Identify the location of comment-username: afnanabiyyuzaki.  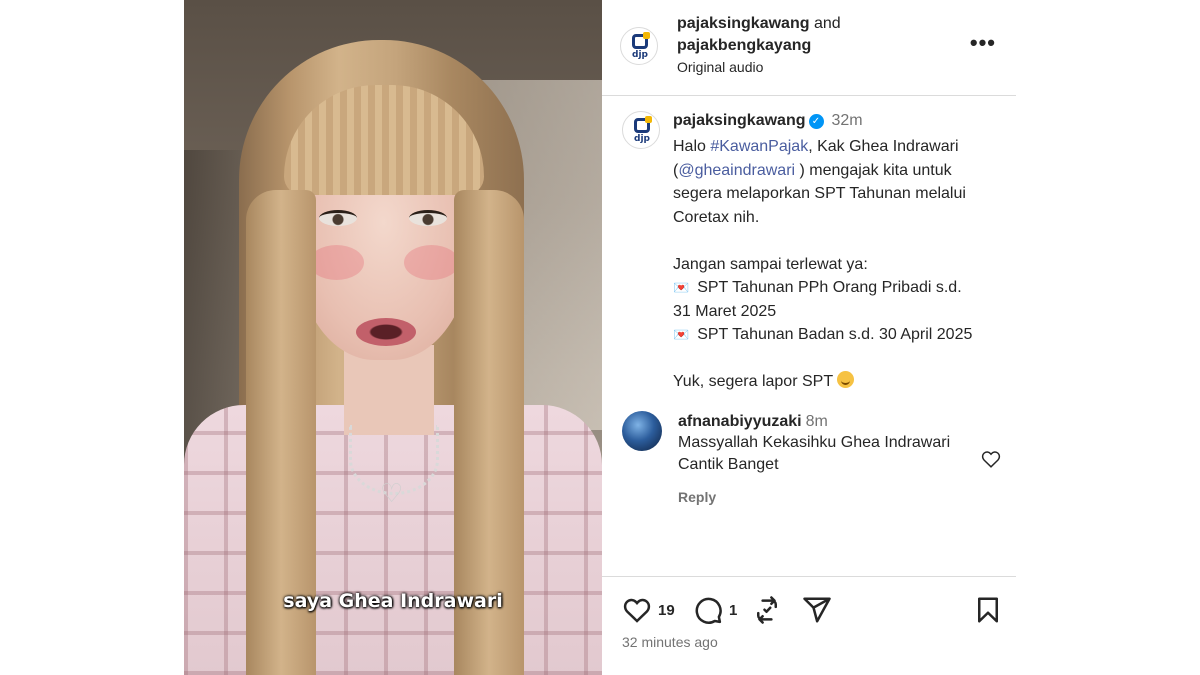
(740, 421).